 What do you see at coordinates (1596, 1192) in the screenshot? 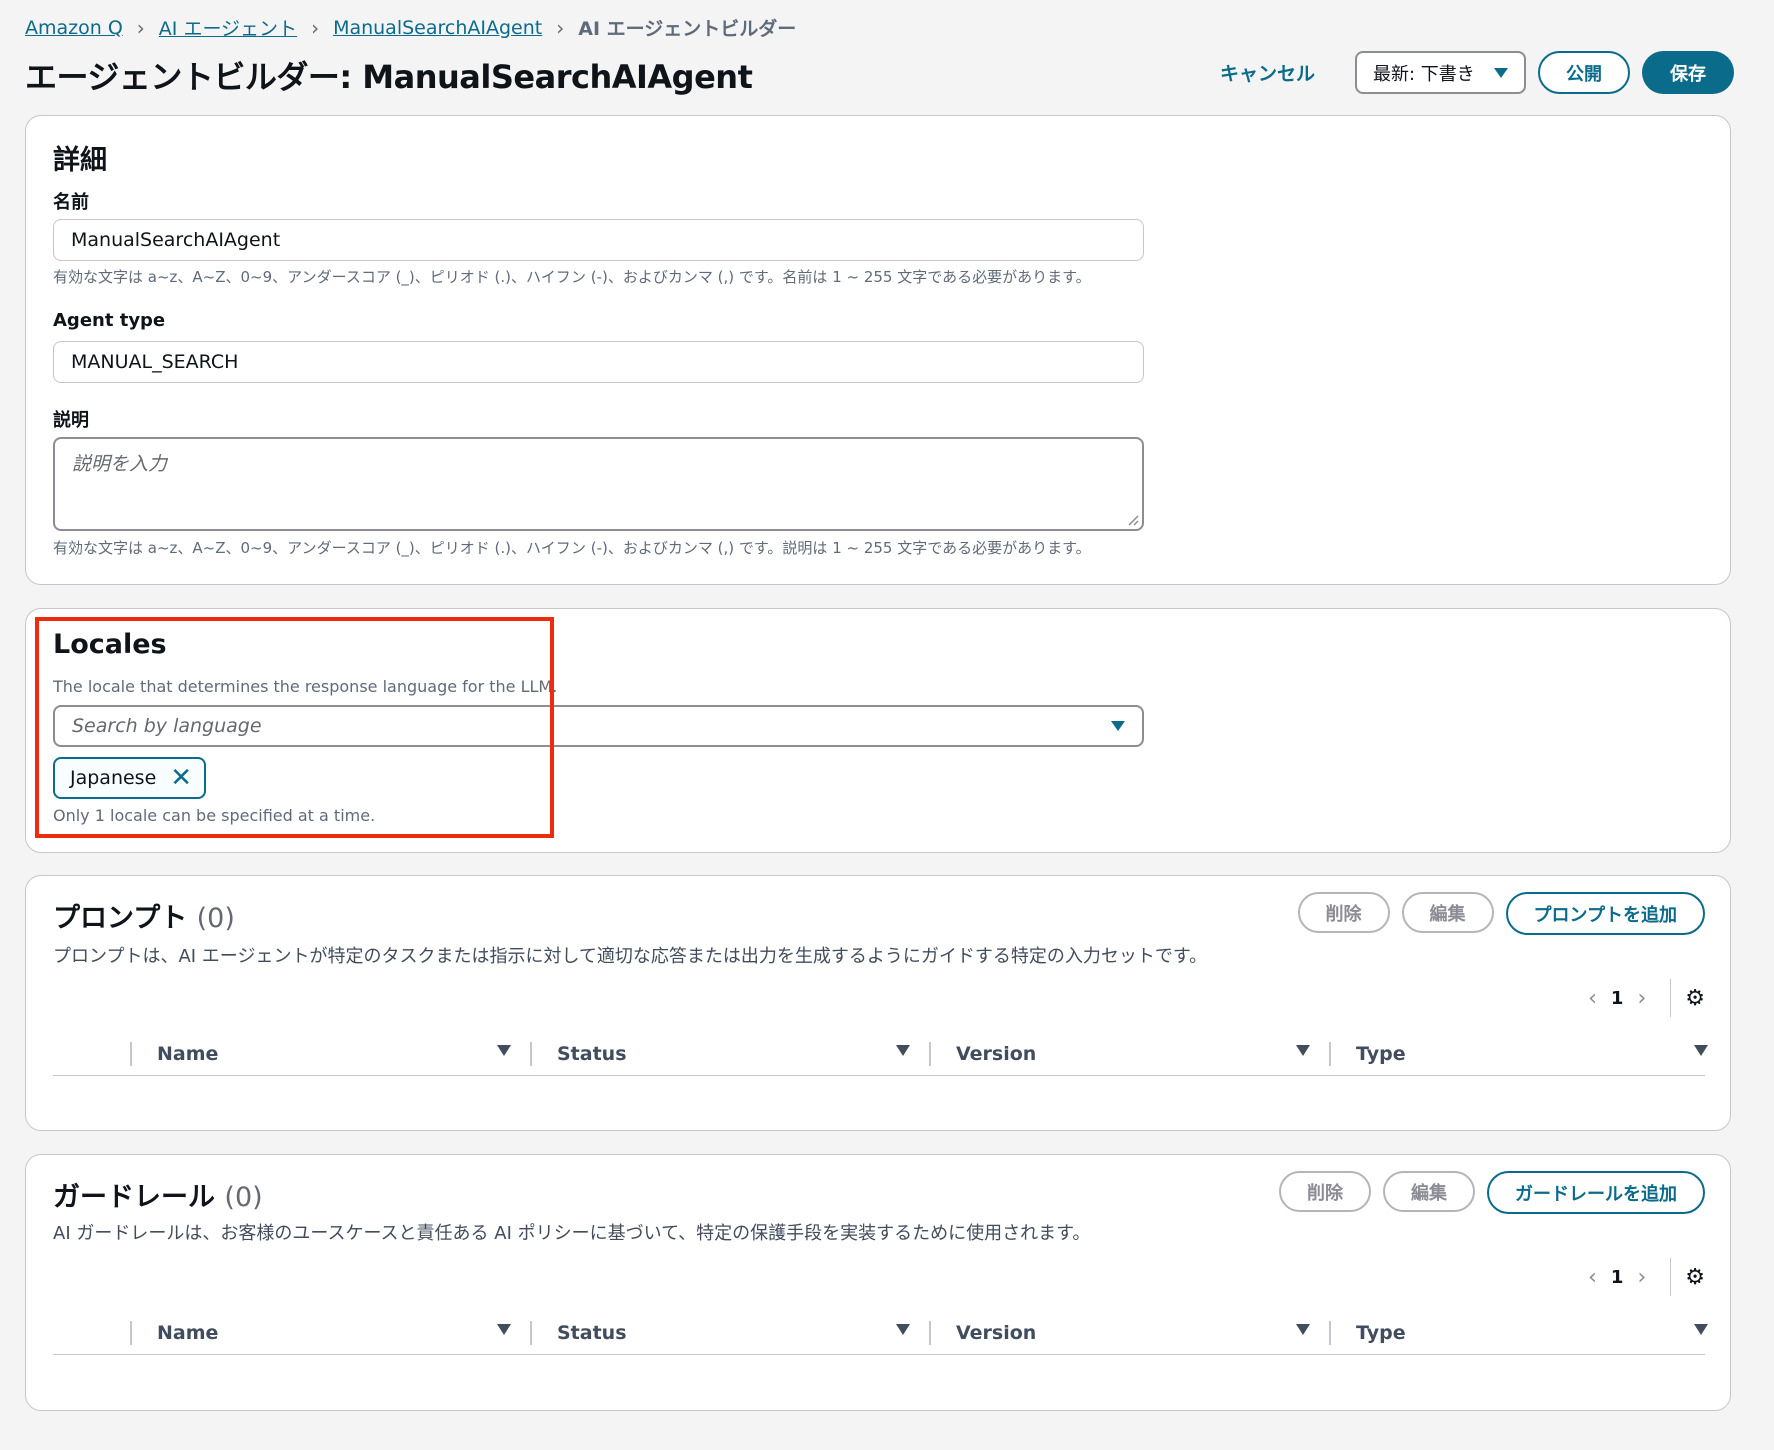
I see `add-guardrail-button: ガードレールを追加` at bounding box center [1596, 1192].